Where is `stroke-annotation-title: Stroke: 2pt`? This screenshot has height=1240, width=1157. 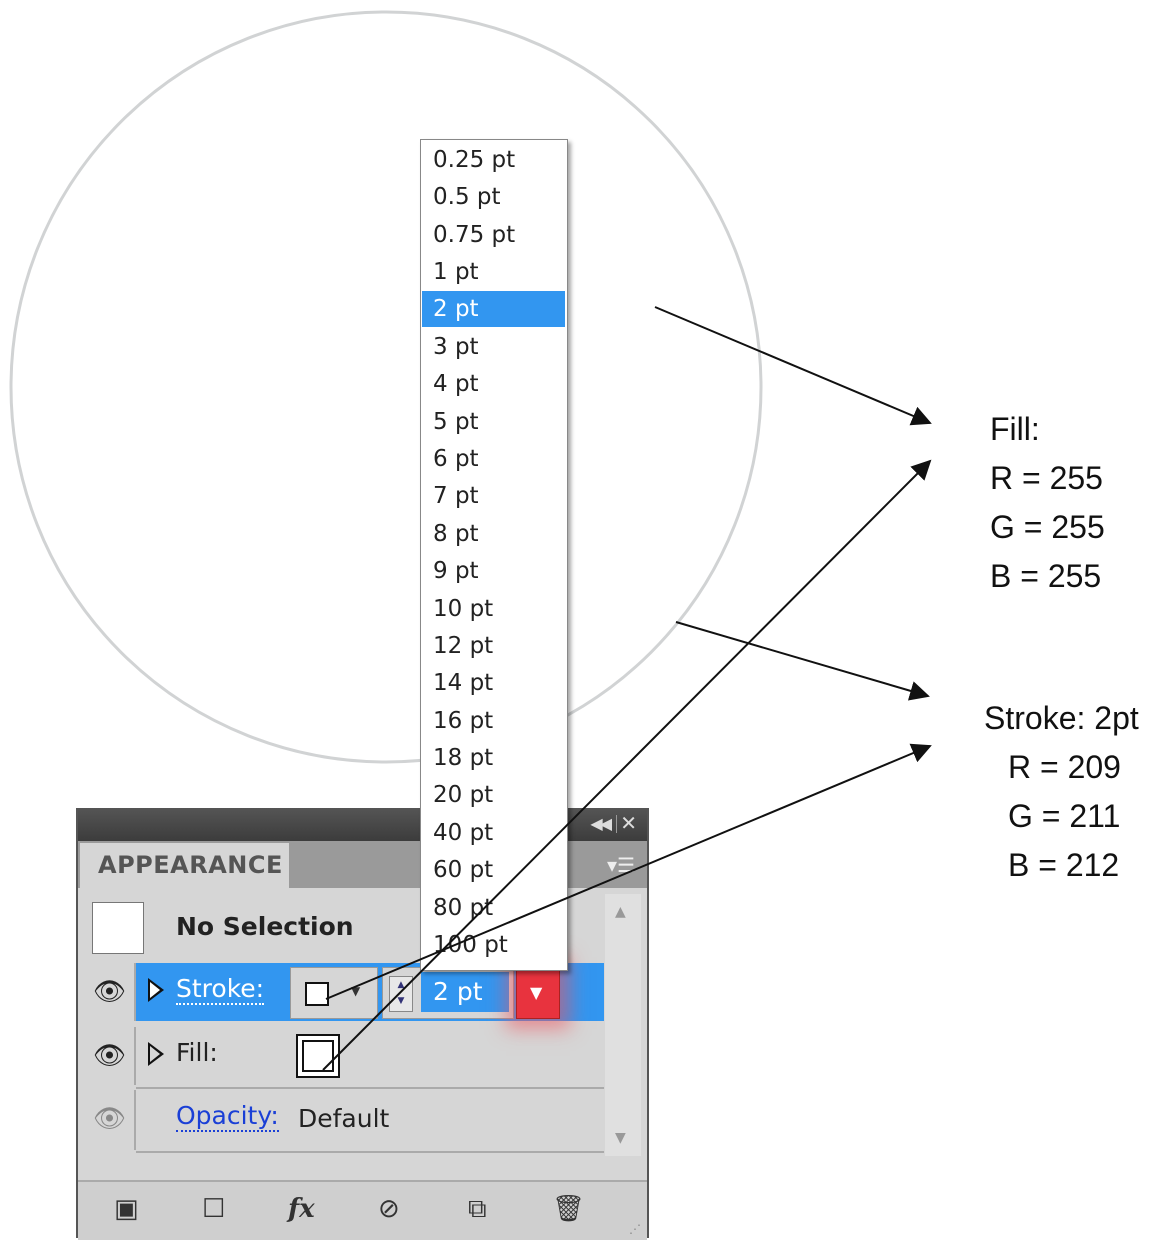
stroke-annotation-title: Stroke: 2pt is located at coordinates (1061, 718).